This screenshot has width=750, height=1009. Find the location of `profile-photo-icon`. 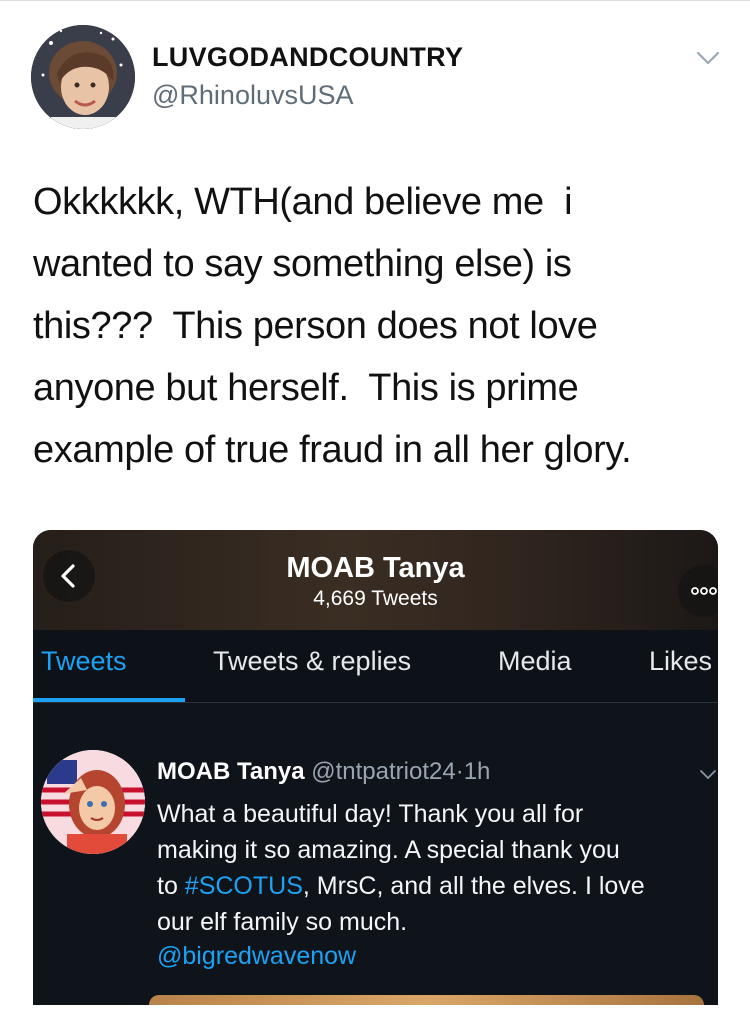

profile-photo-icon is located at coordinates (83, 77).